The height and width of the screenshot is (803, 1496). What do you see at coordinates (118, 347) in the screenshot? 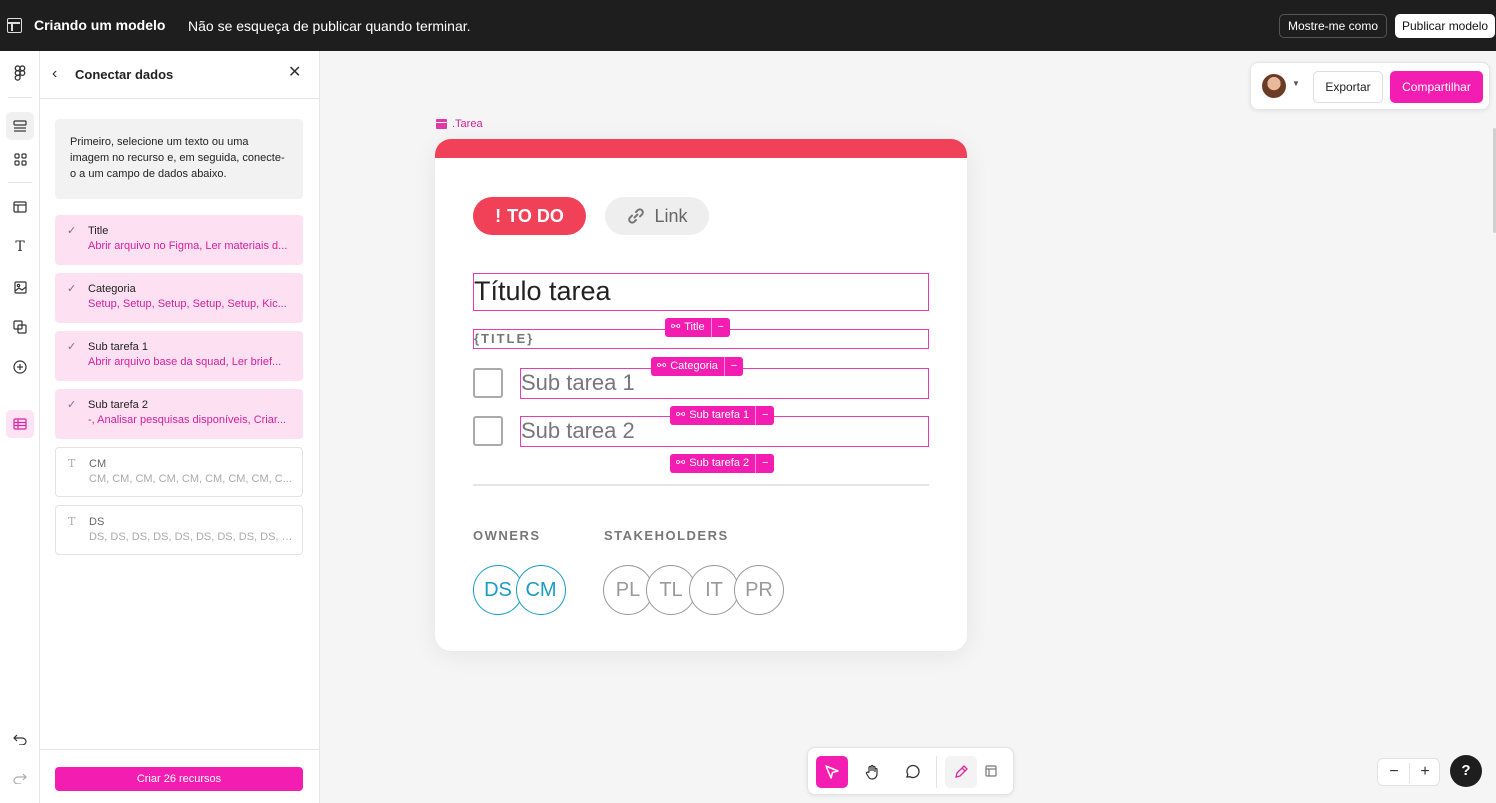
I see `field-name: Sub tarefa 1` at bounding box center [118, 347].